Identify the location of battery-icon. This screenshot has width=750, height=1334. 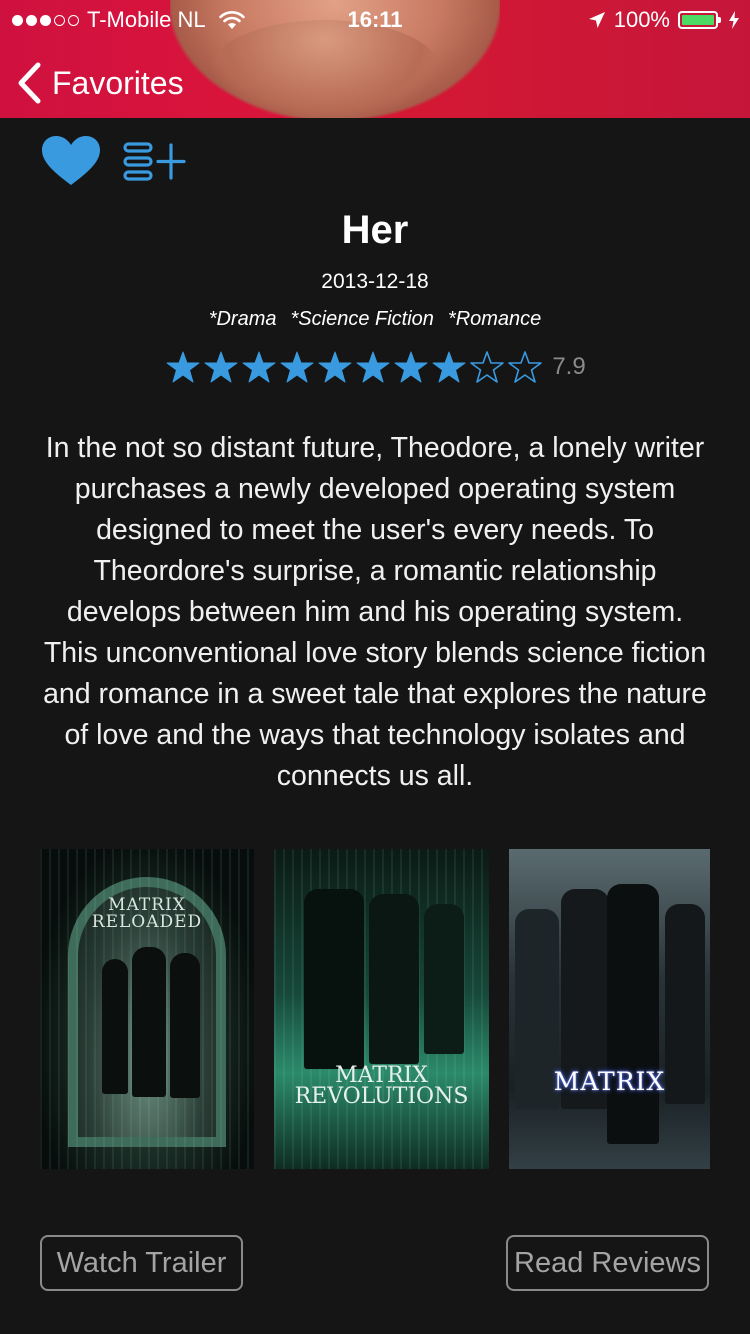
(699, 20).